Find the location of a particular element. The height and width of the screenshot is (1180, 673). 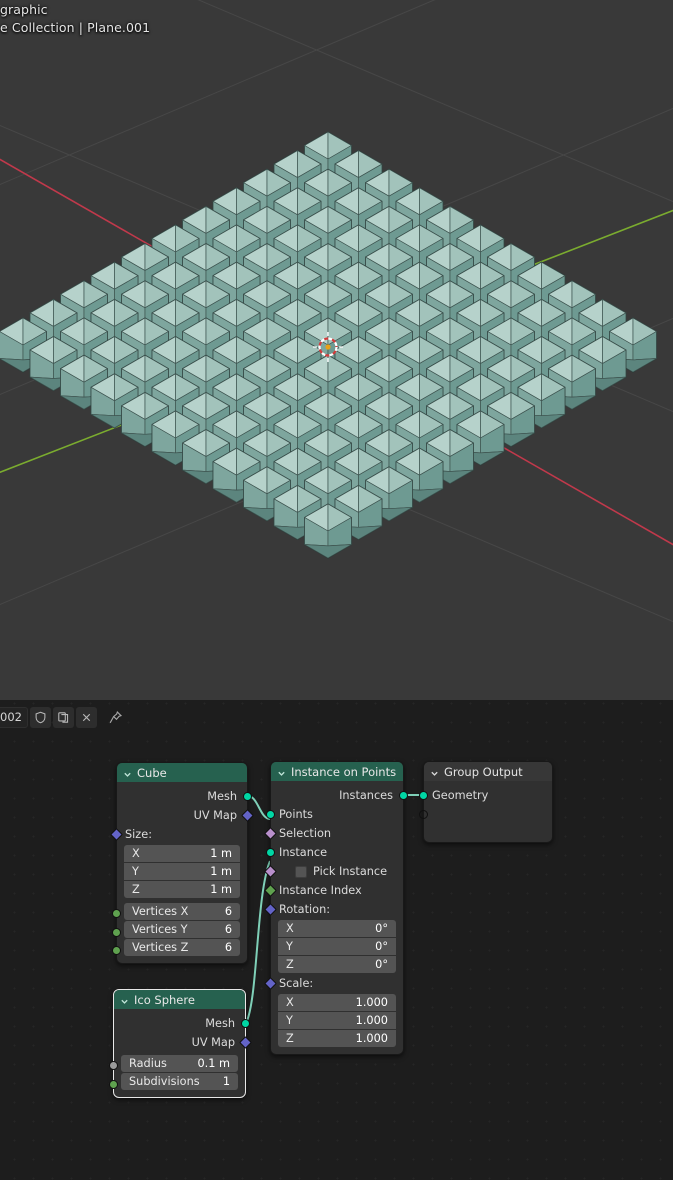

socket-row-pick-instance: Pick Instance is located at coordinates (333, 871).